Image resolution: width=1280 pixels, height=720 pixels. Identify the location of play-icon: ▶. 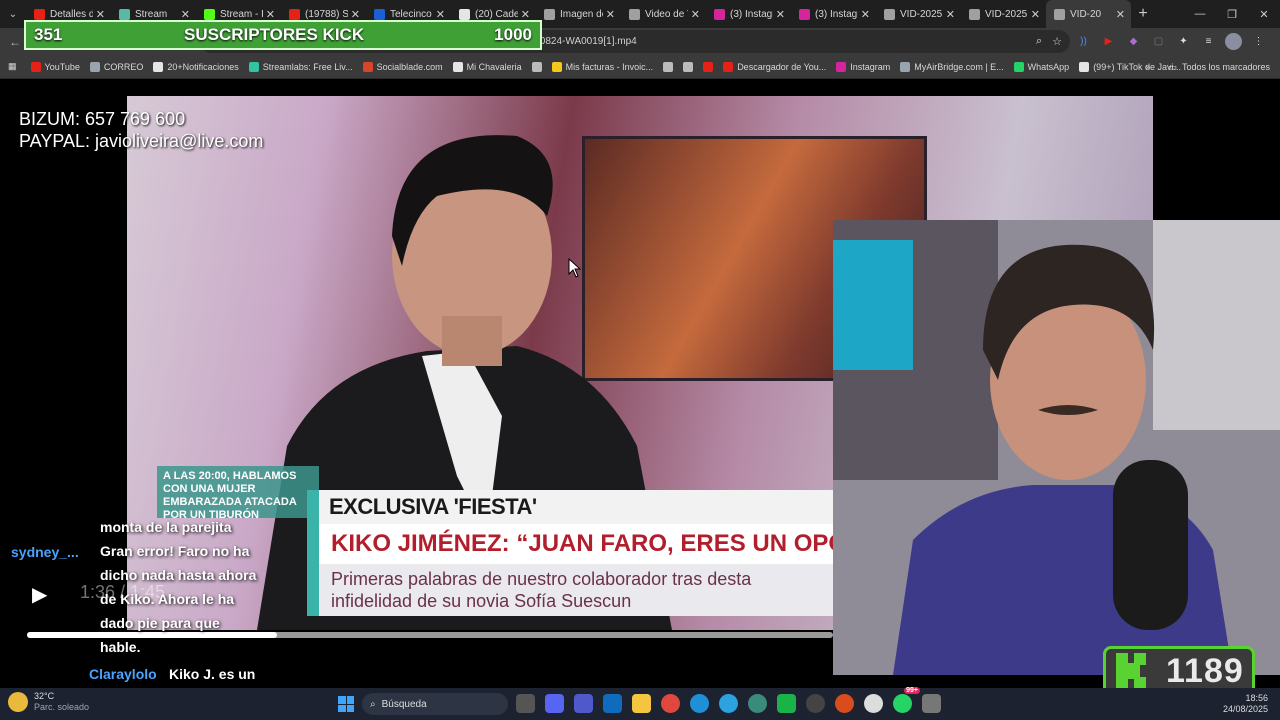
(39, 594).